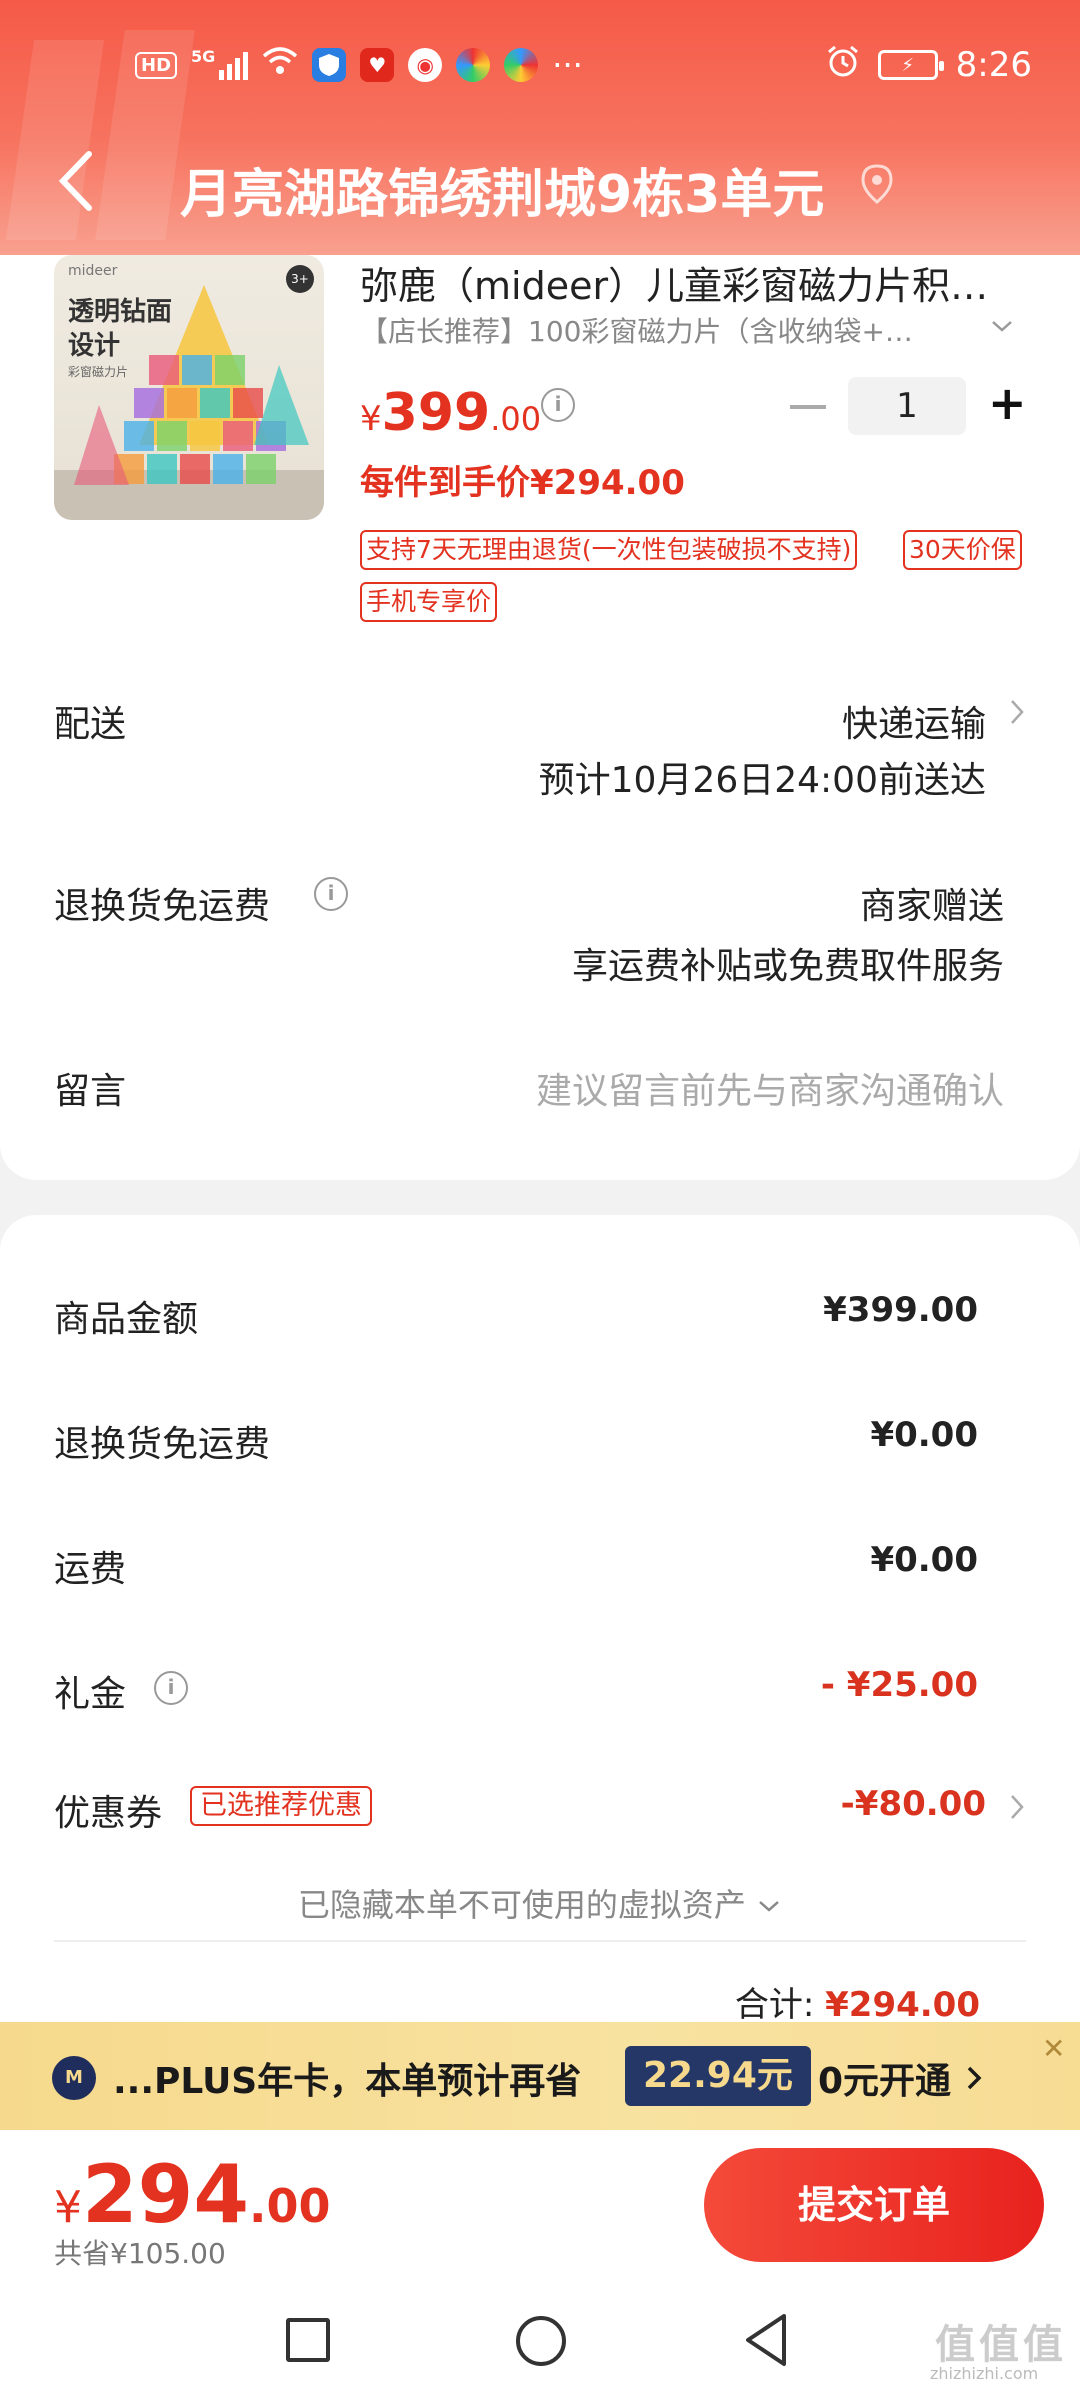 The width and height of the screenshot is (1080, 2400). What do you see at coordinates (843, 65) in the screenshot?
I see `alarm-icon` at bounding box center [843, 65].